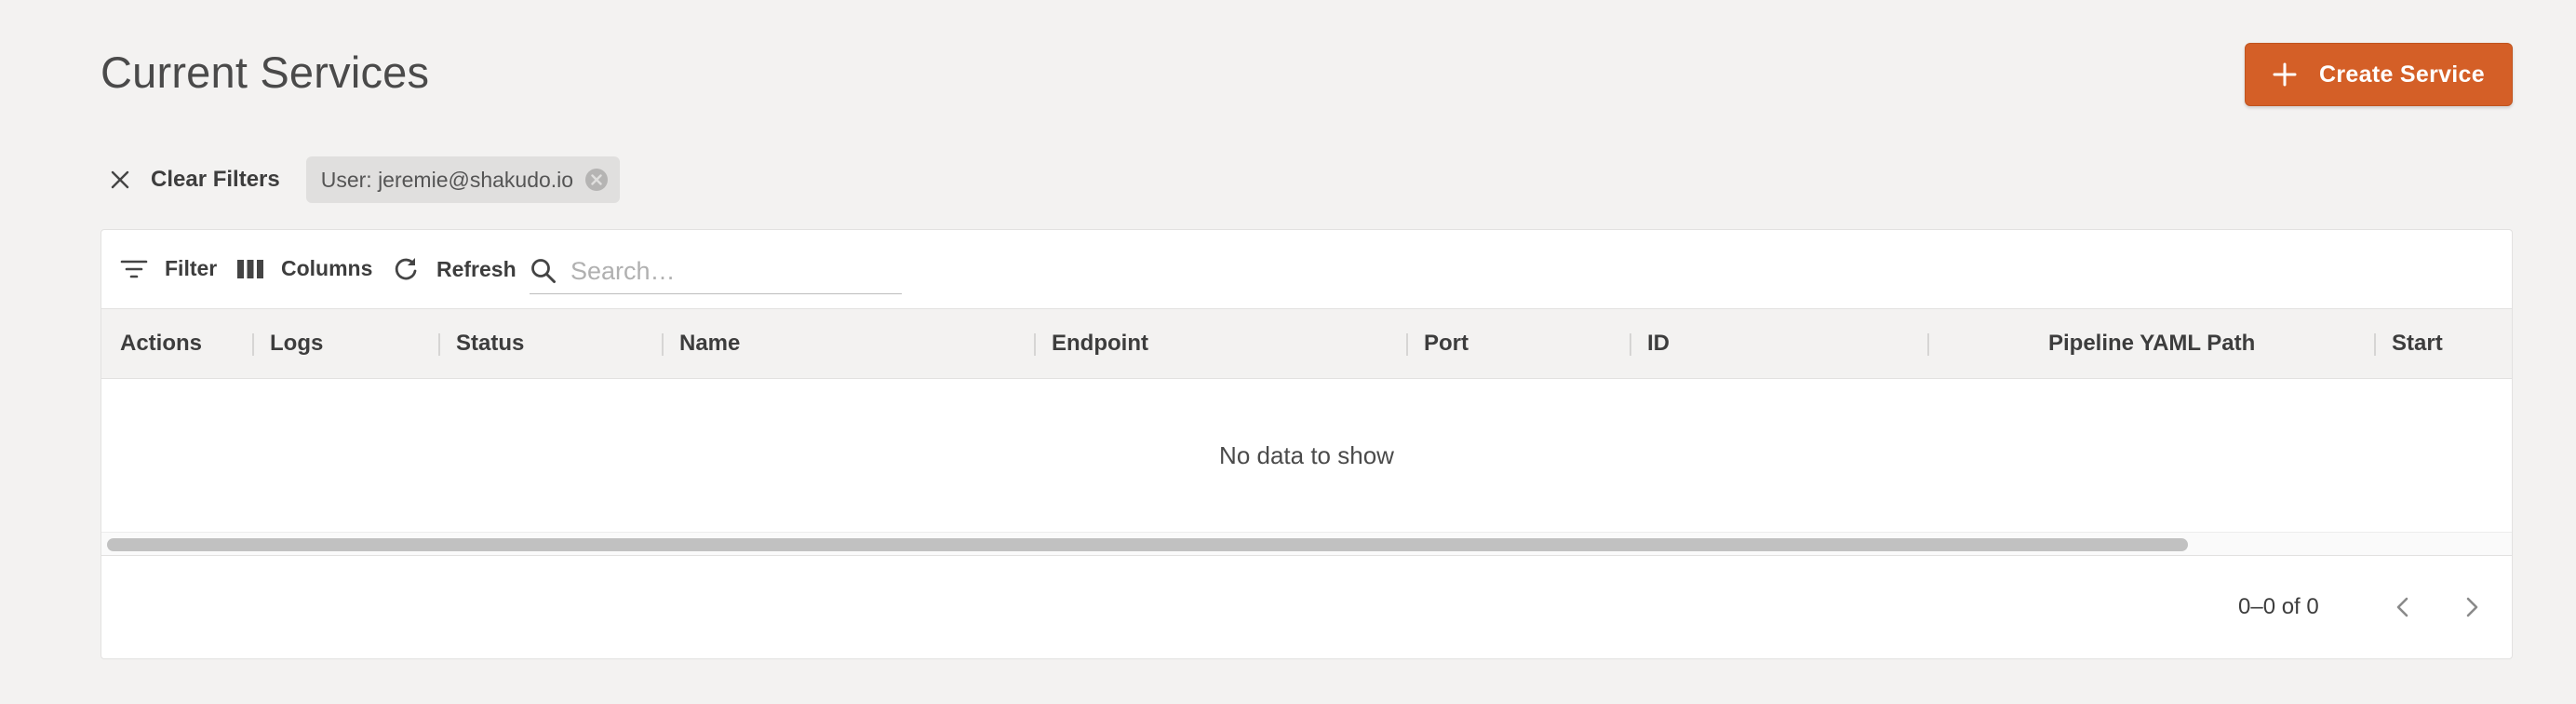 The image size is (2576, 704). What do you see at coordinates (2402, 74) in the screenshot?
I see `create-service-label: Create Service` at bounding box center [2402, 74].